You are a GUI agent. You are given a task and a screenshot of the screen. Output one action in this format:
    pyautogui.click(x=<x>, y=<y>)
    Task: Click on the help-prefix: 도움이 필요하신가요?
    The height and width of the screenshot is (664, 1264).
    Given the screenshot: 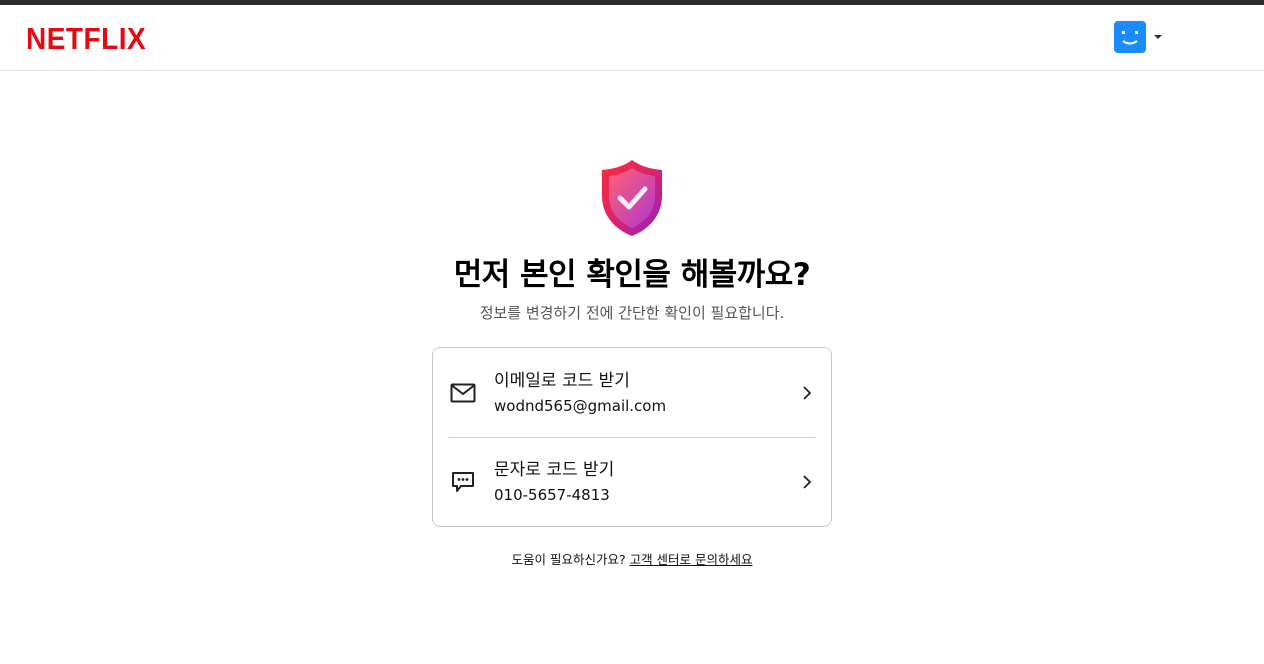 What is the action you would take?
    pyautogui.click(x=570, y=559)
    